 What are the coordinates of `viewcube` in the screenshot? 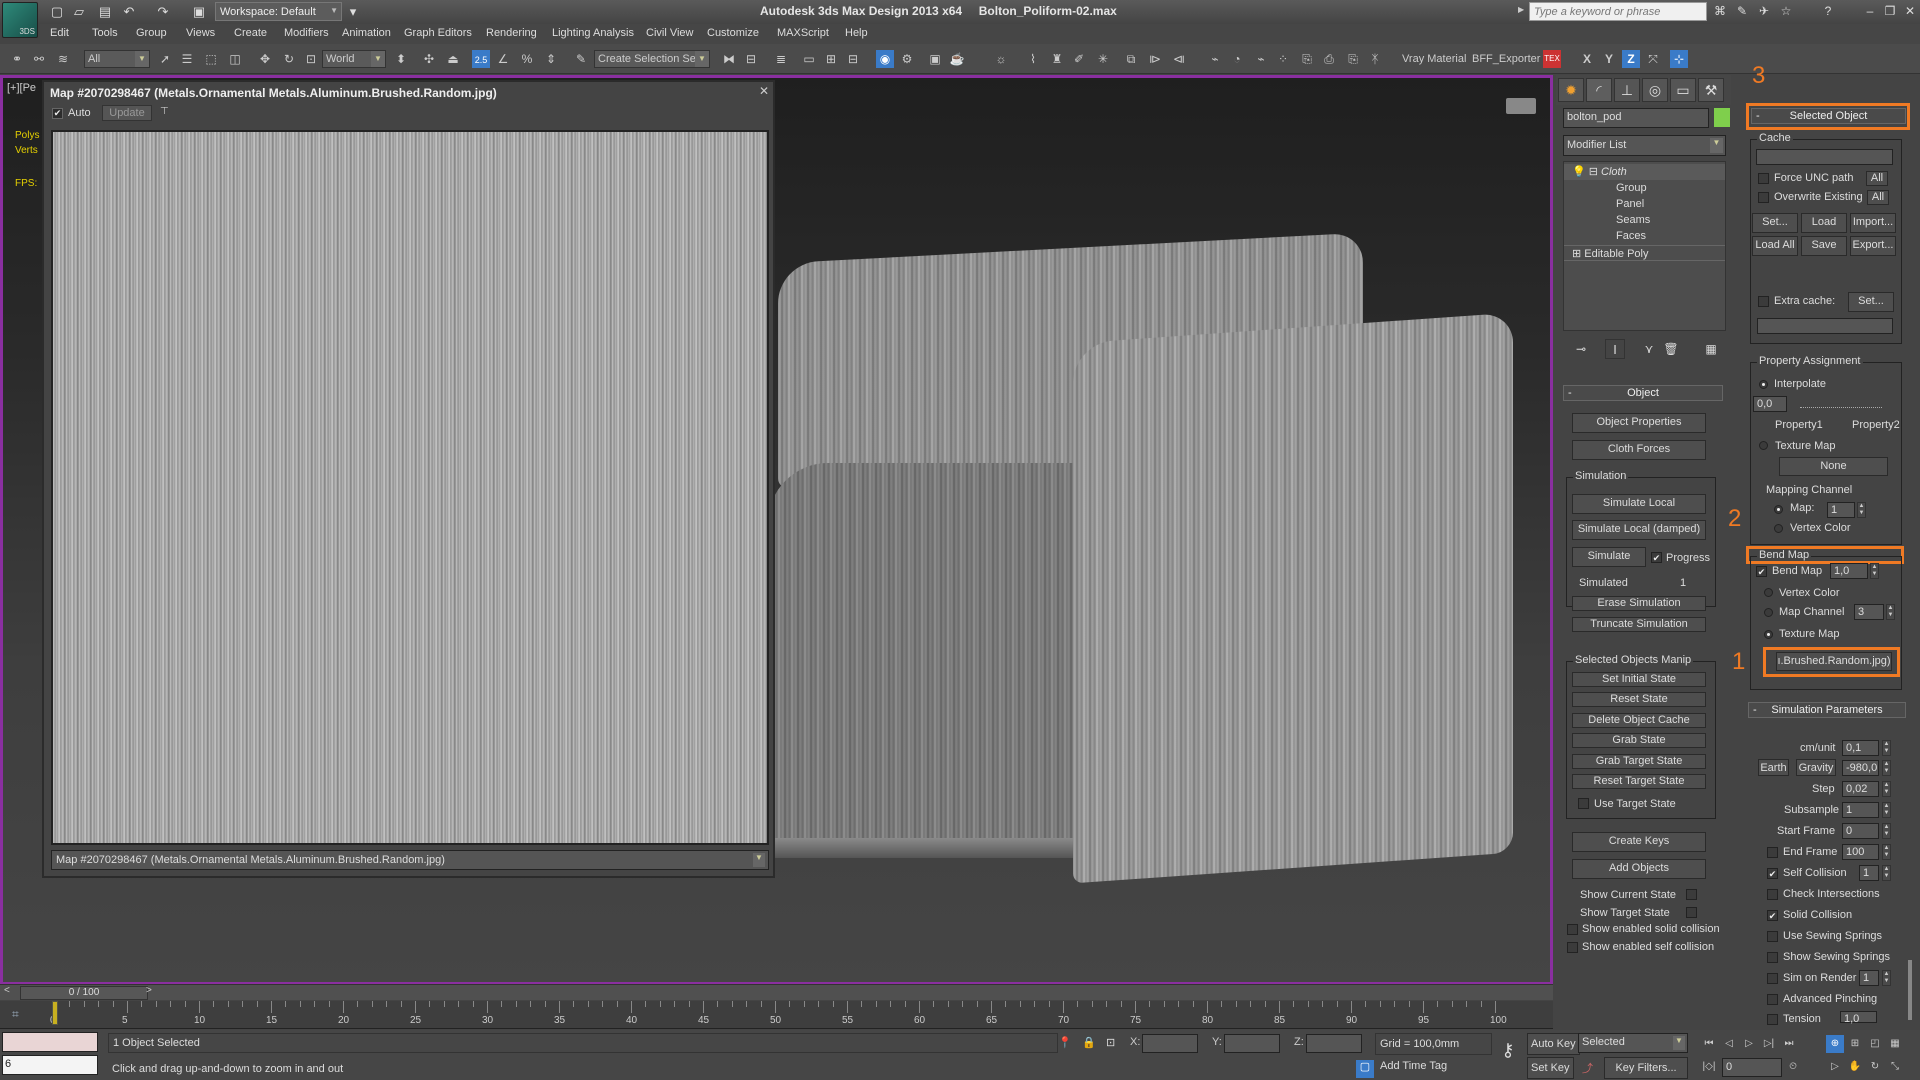 It's located at (1521, 106).